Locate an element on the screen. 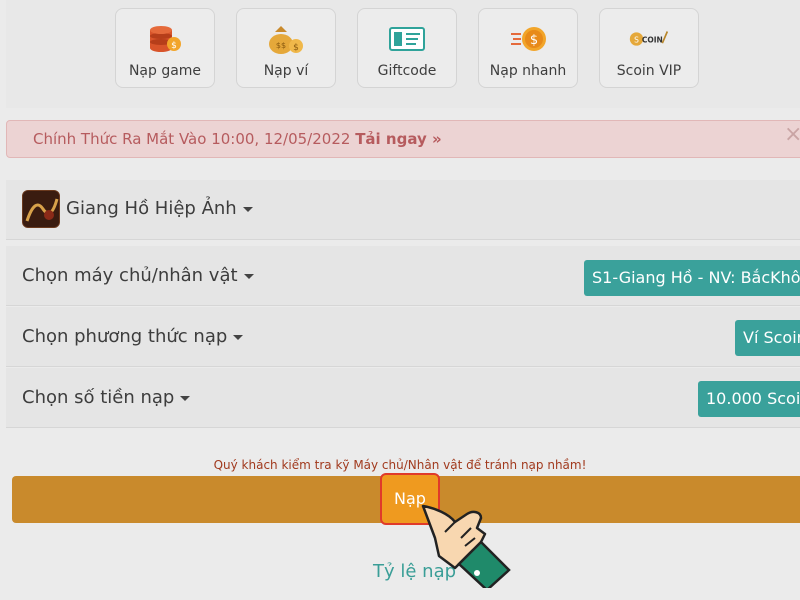 The width and height of the screenshot is (800, 600). game-logo is located at coordinates (41, 209).